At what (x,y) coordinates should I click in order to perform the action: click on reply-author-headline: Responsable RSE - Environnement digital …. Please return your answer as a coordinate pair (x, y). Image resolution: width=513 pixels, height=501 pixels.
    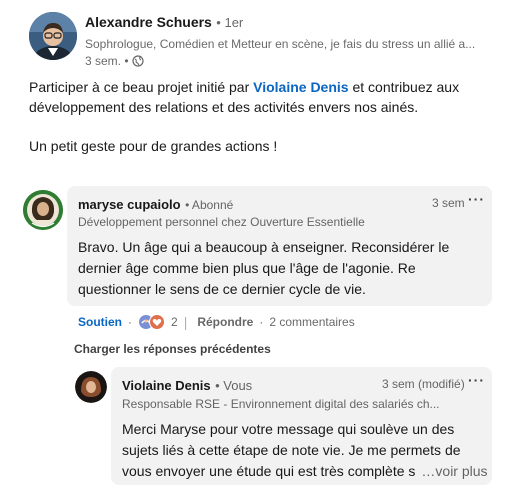
    Looking at the image, I should click on (281, 404).